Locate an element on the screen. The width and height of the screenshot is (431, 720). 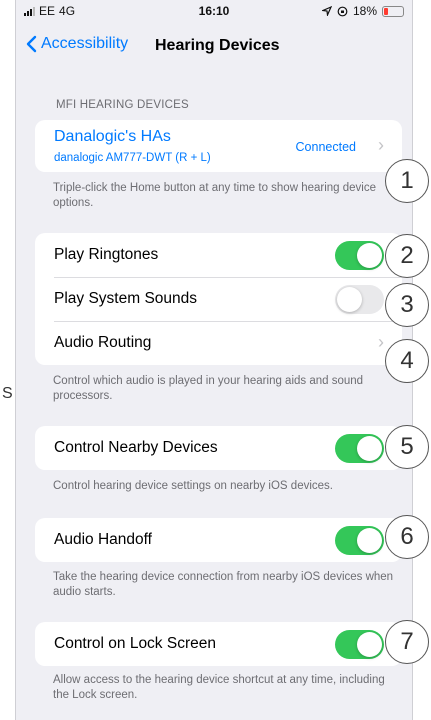
lock-screen-row: Control on Lock Screen is located at coordinates (218, 644).